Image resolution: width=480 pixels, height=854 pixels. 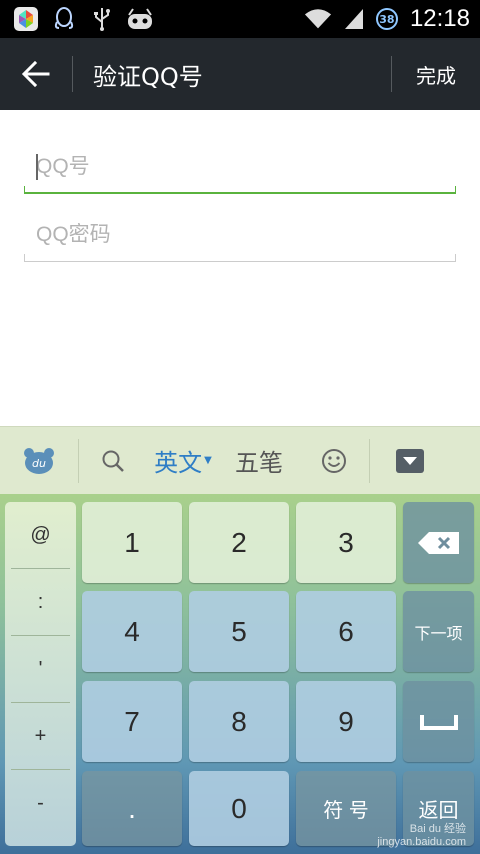 What do you see at coordinates (346, 631) in the screenshot?
I see `key-6: 6` at bounding box center [346, 631].